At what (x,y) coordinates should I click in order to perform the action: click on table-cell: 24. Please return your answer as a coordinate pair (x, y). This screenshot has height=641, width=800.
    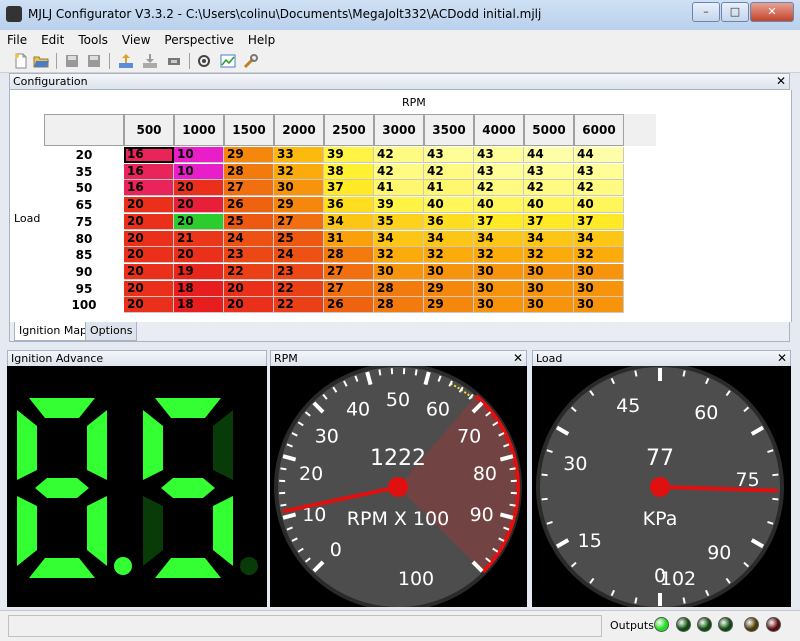
    Looking at the image, I should click on (299, 255).